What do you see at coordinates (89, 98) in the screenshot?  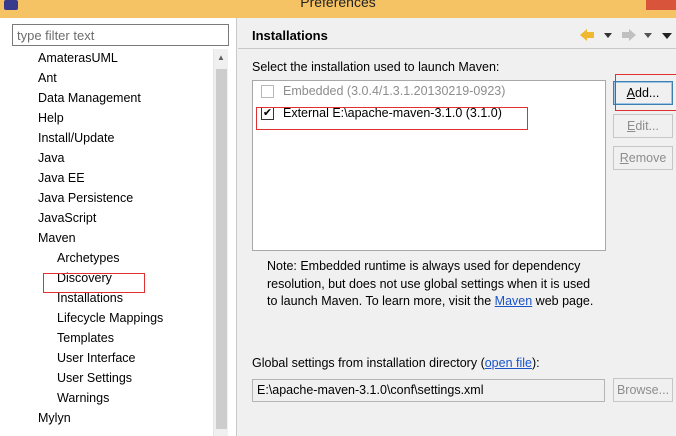 I see `tree-item-data-management: Data Management` at bounding box center [89, 98].